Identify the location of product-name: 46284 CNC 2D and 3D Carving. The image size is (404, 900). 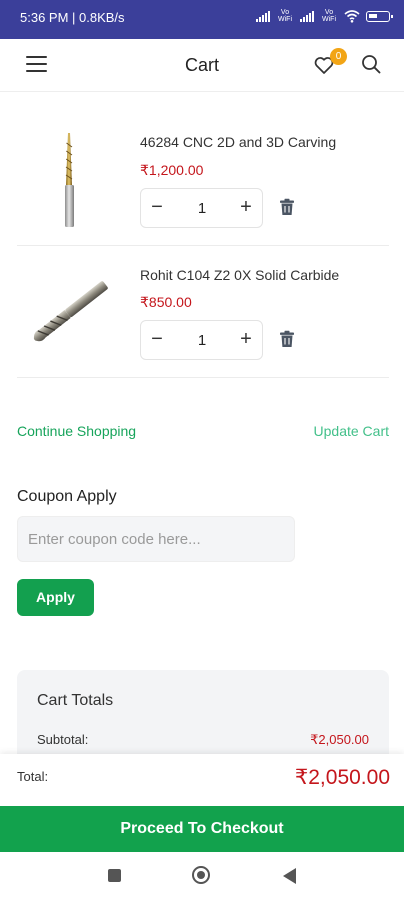
(238, 142).